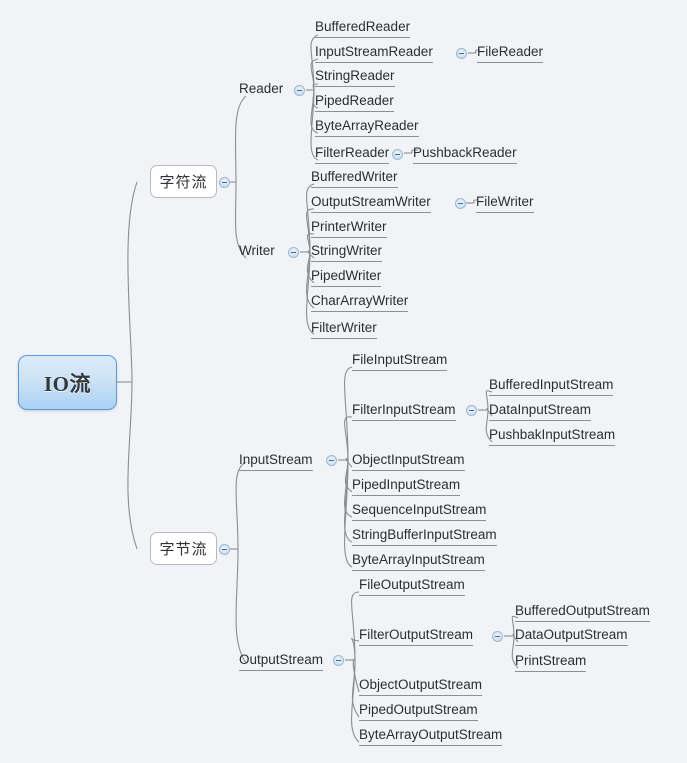 The width and height of the screenshot is (687, 763). What do you see at coordinates (421, 686) in the screenshot?
I see `node-object-output-stream: ObjectOutputStream` at bounding box center [421, 686].